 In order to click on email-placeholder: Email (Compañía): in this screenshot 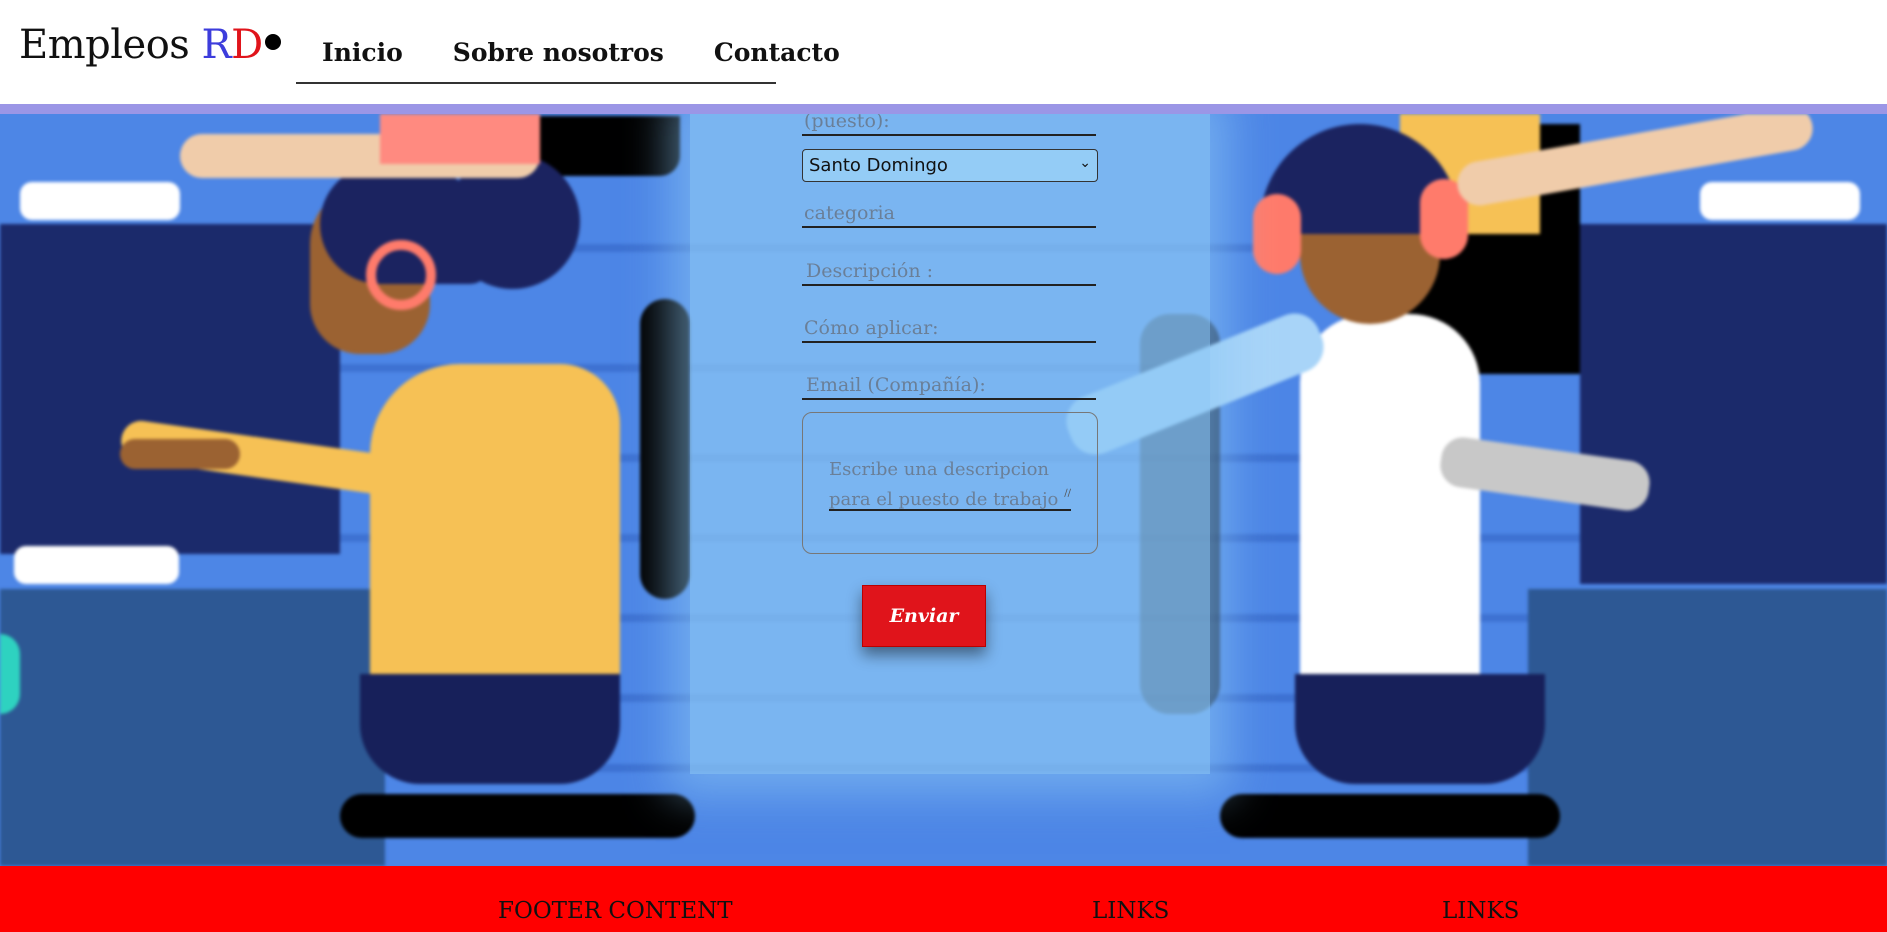, I will do `click(896, 385)`.